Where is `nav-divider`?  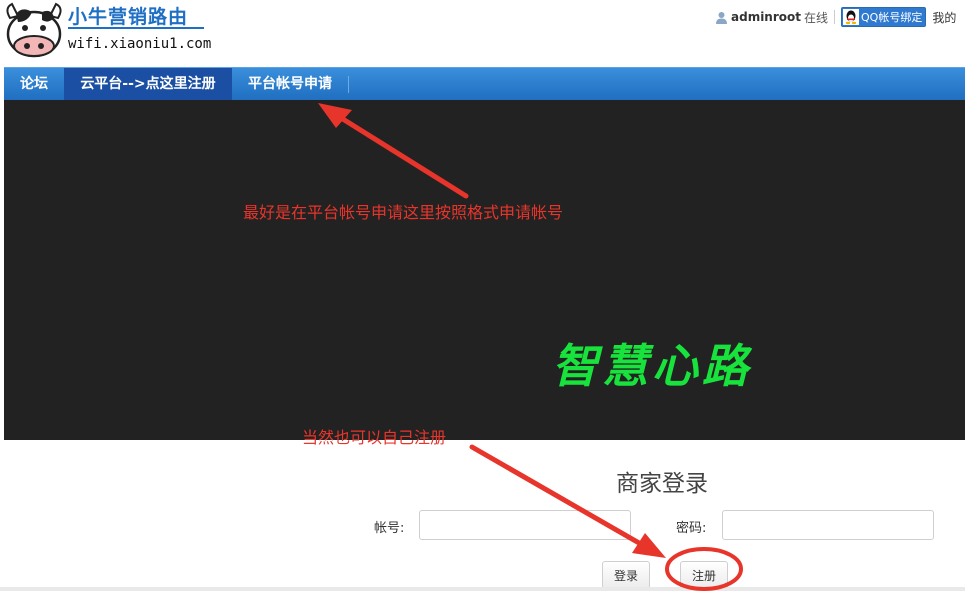 nav-divider is located at coordinates (348, 84).